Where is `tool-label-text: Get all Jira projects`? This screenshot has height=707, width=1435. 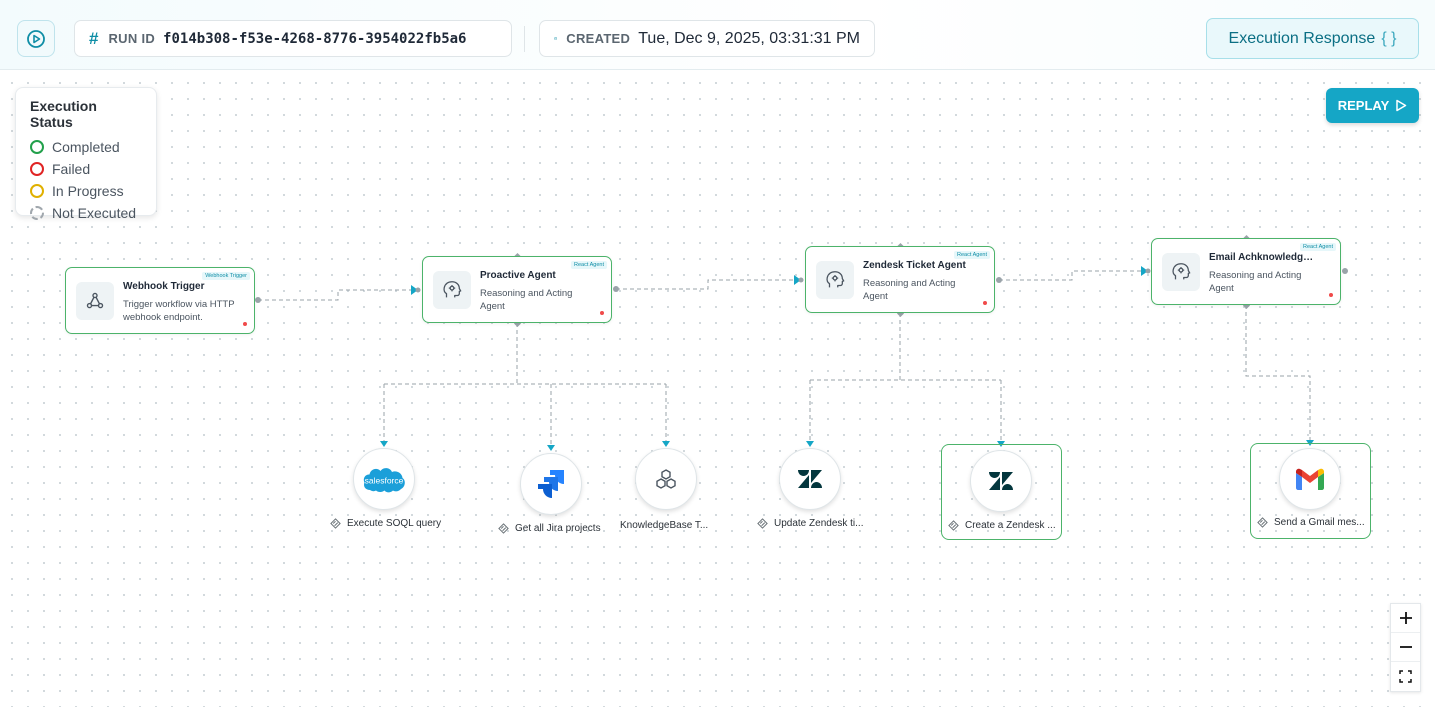
tool-label-text: Get all Jira projects is located at coordinates (558, 528).